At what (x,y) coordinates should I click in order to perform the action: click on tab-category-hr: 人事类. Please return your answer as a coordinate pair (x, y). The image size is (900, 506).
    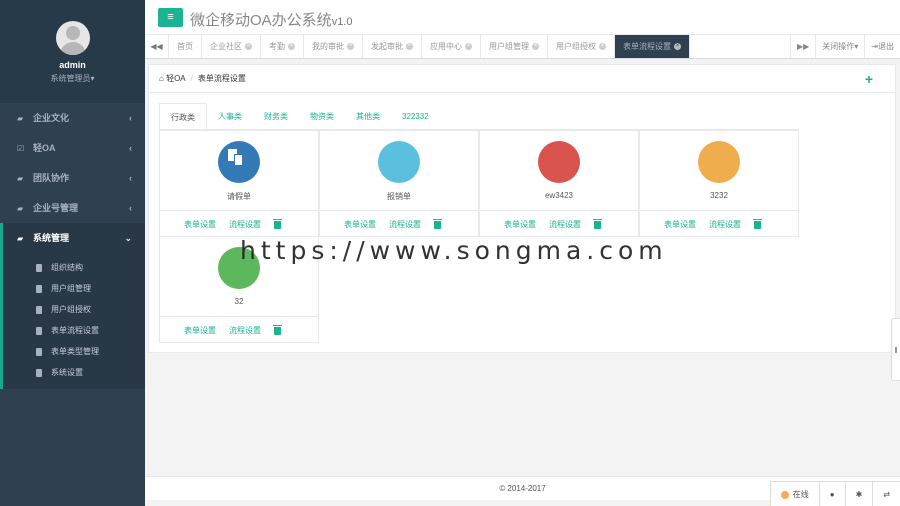
    Looking at the image, I should click on (230, 116).